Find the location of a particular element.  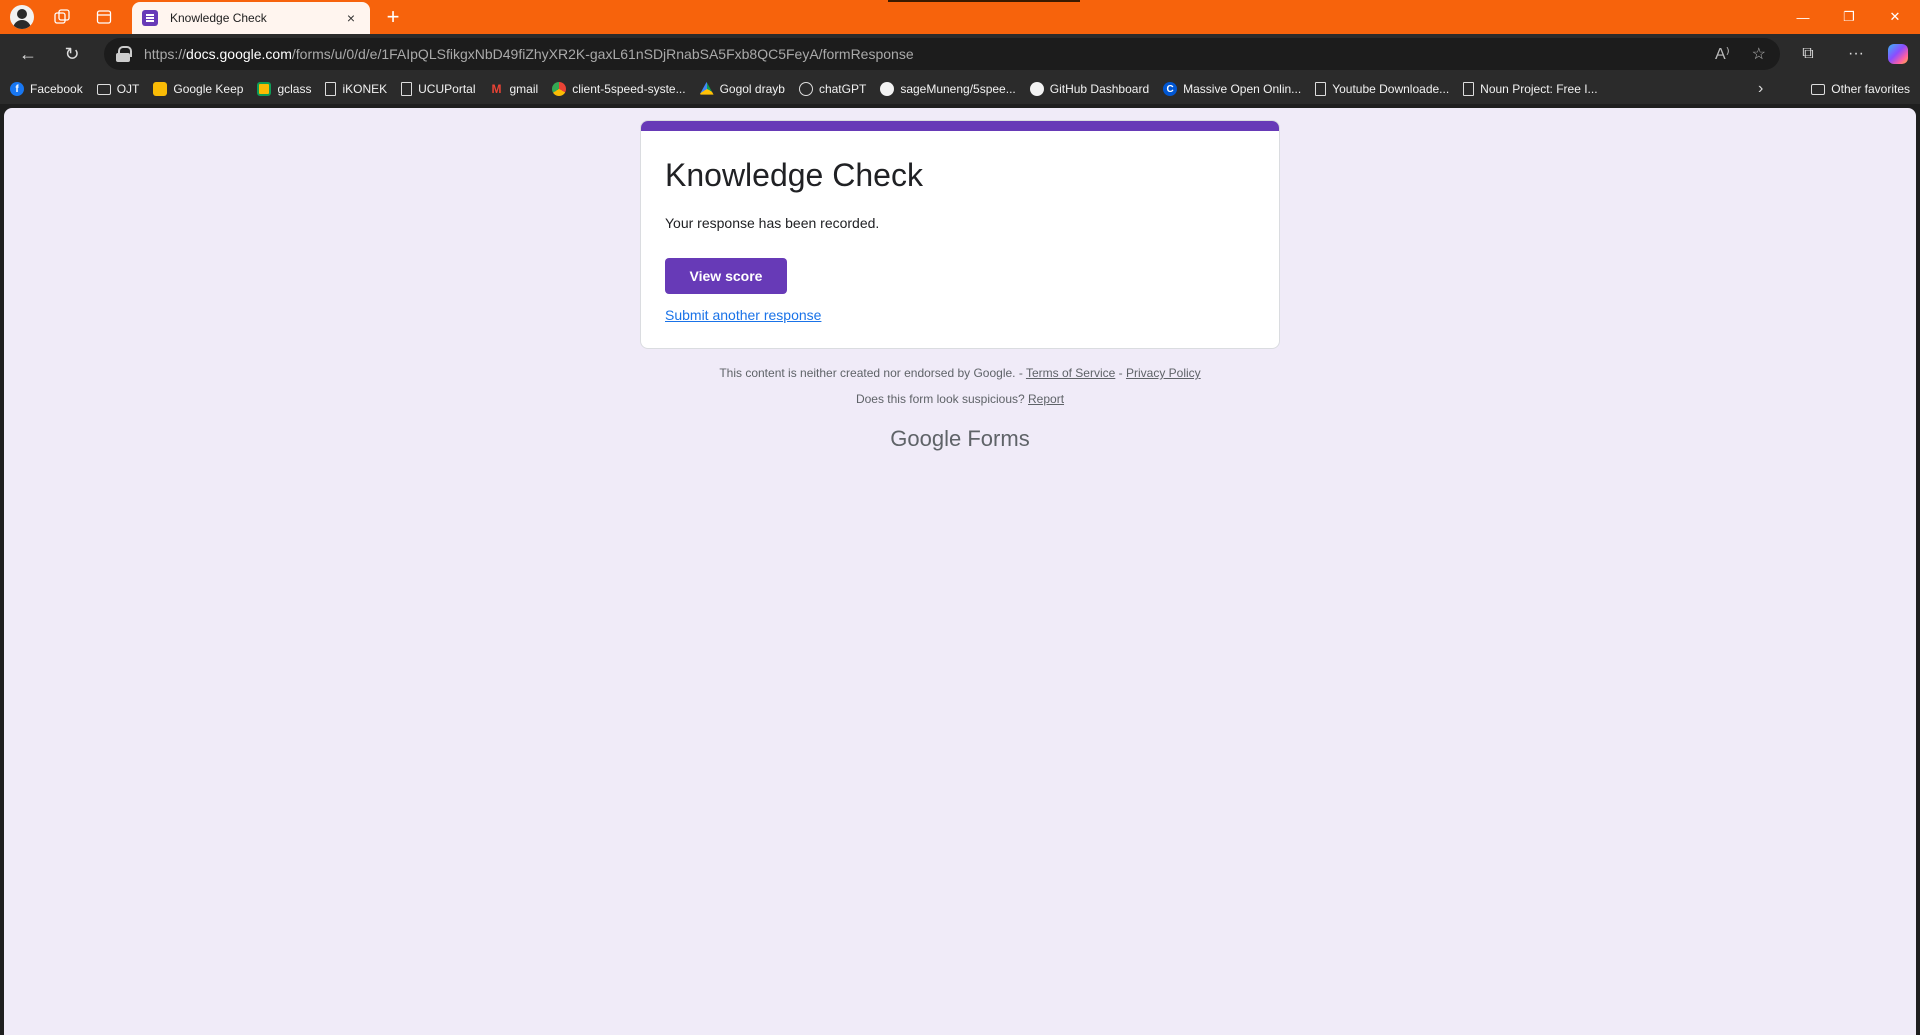

bookmark-gmail: Mgmail is located at coordinates (514, 89).